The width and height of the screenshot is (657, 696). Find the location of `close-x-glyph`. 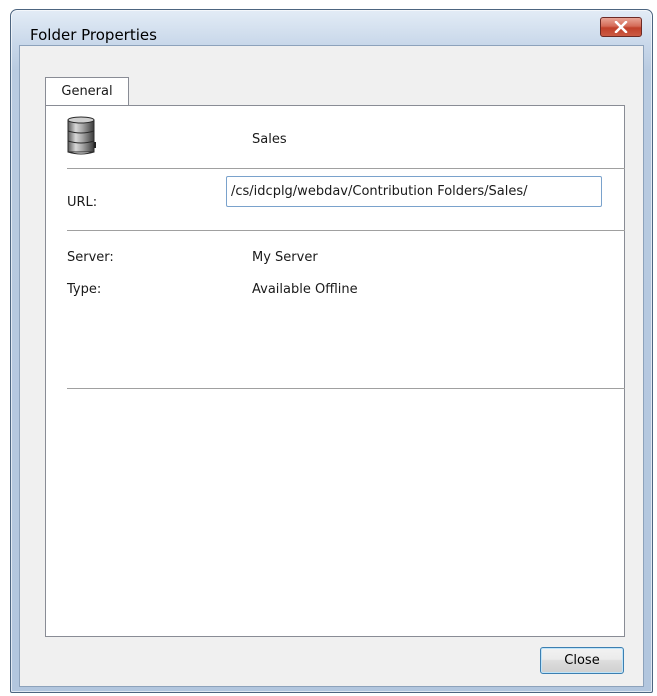

close-x-glyph is located at coordinates (621, 27).